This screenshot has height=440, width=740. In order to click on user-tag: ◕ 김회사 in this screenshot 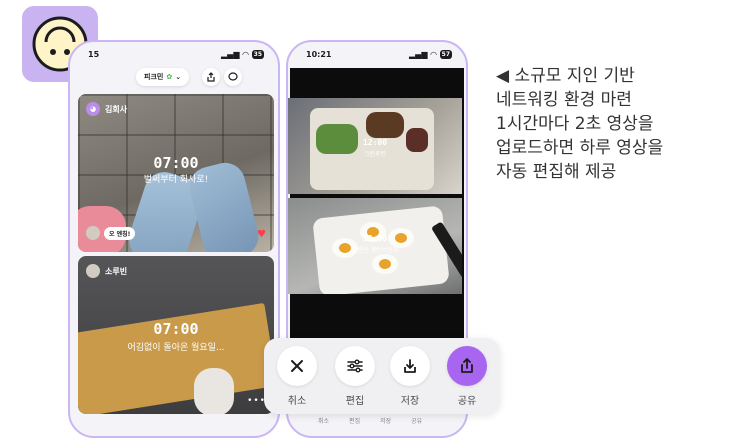, I will do `click(106, 109)`.